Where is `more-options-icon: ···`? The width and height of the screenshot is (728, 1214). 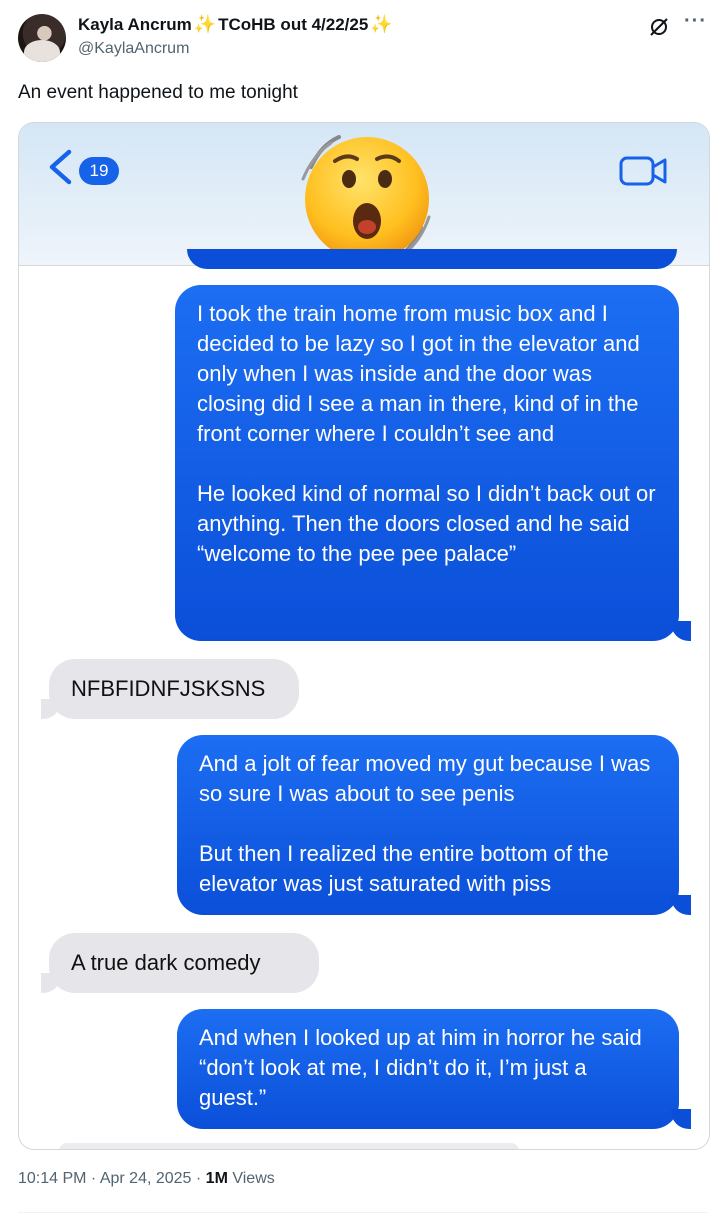
more-options-icon: ··· is located at coordinates (695, 21).